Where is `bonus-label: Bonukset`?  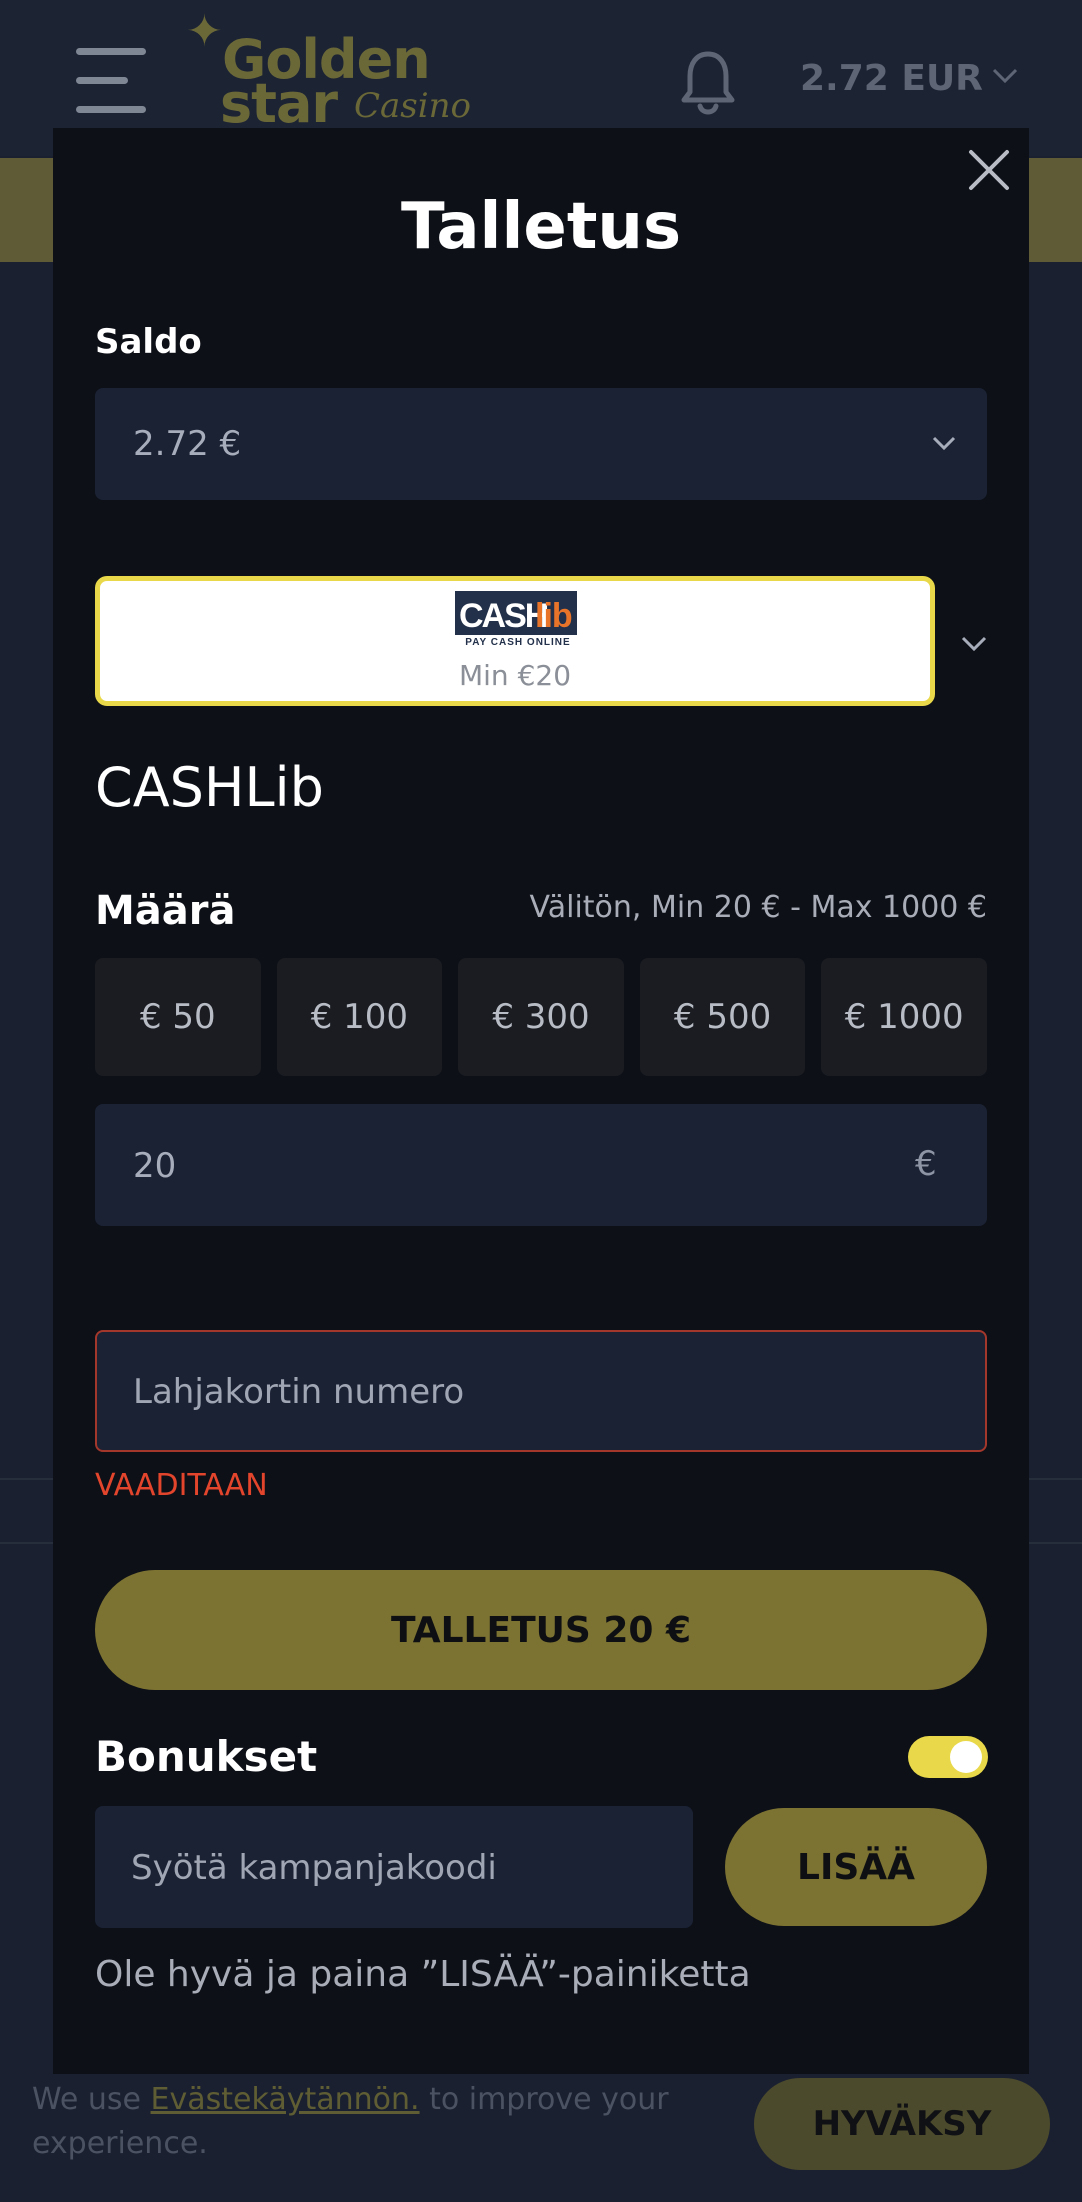 bonus-label: Bonukset is located at coordinates (206, 1756).